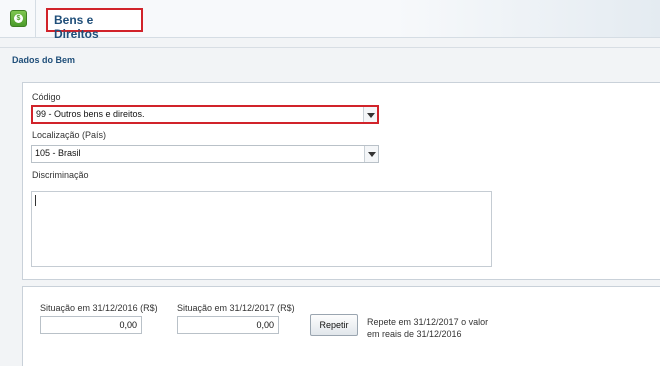 The width and height of the screenshot is (660, 366). What do you see at coordinates (330, 20) in the screenshot?
I see `header-bar: $ Bens e Direitos` at bounding box center [330, 20].